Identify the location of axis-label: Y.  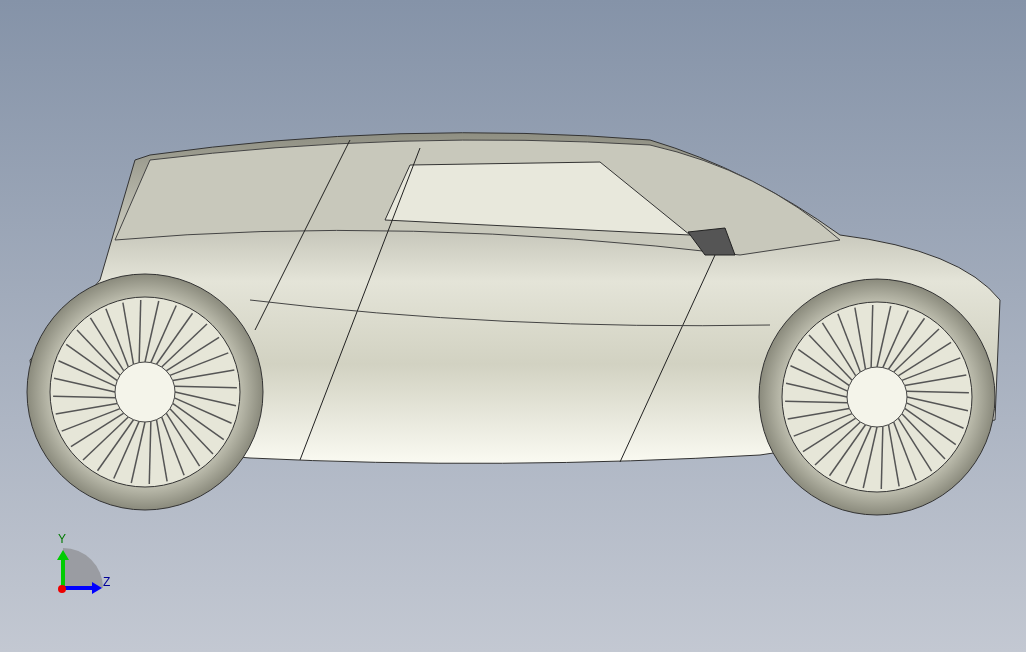
(62, 539).